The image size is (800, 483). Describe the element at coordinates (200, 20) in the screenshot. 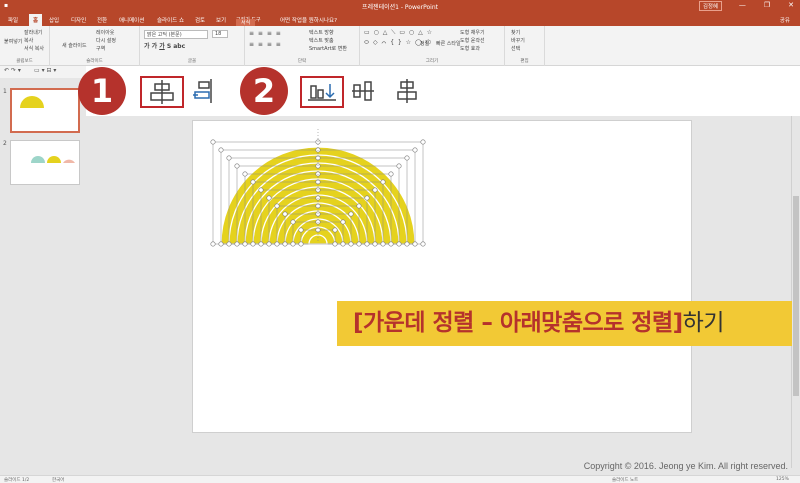

I see `tab-review: 검토` at that location.